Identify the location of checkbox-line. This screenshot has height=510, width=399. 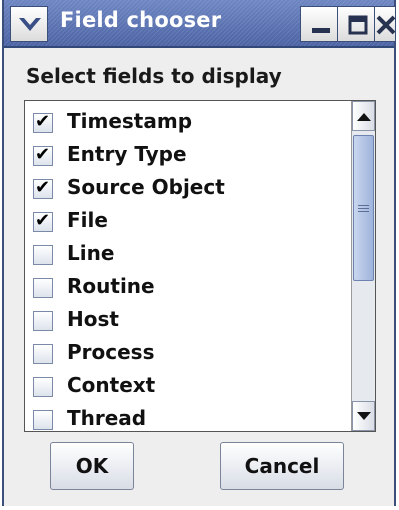
(43, 255).